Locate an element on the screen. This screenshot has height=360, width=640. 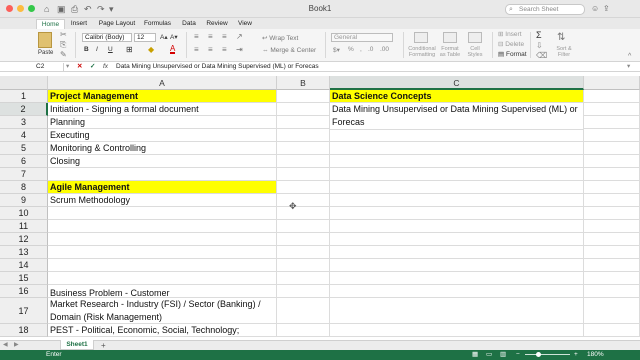
cell-c4 is located at coordinates (457, 135).